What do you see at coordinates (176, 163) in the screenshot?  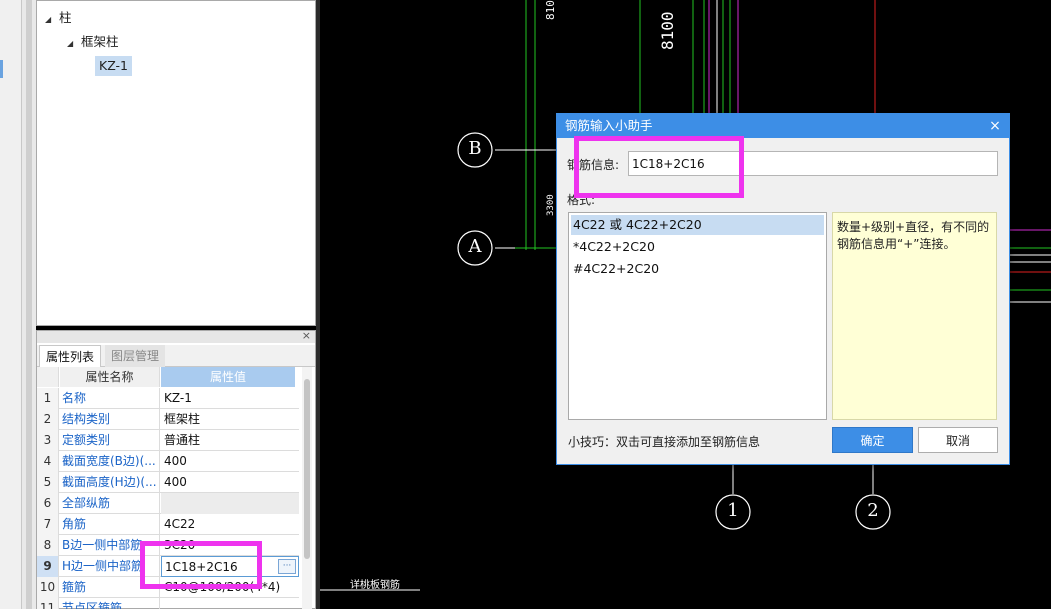 I see `component-tree-panel: ◢ 柱 ◢ 框架柱 KZ-1` at bounding box center [176, 163].